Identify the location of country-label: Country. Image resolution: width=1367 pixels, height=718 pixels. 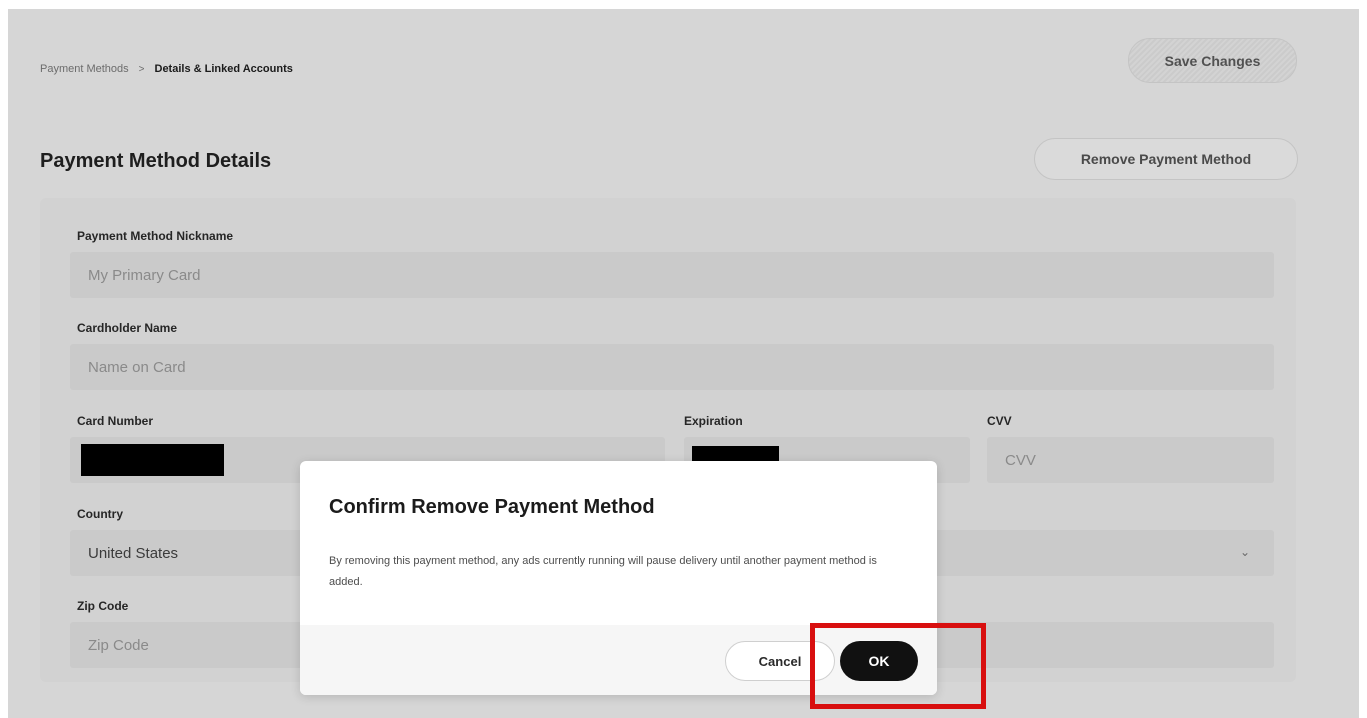
(100, 514).